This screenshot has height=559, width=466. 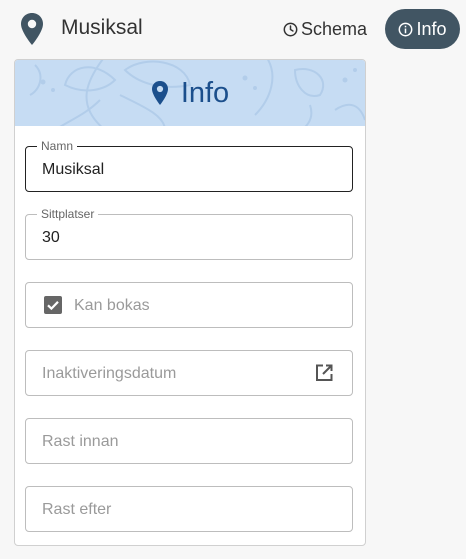 I want to click on checkmark-icon, so click(x=53, y=306).